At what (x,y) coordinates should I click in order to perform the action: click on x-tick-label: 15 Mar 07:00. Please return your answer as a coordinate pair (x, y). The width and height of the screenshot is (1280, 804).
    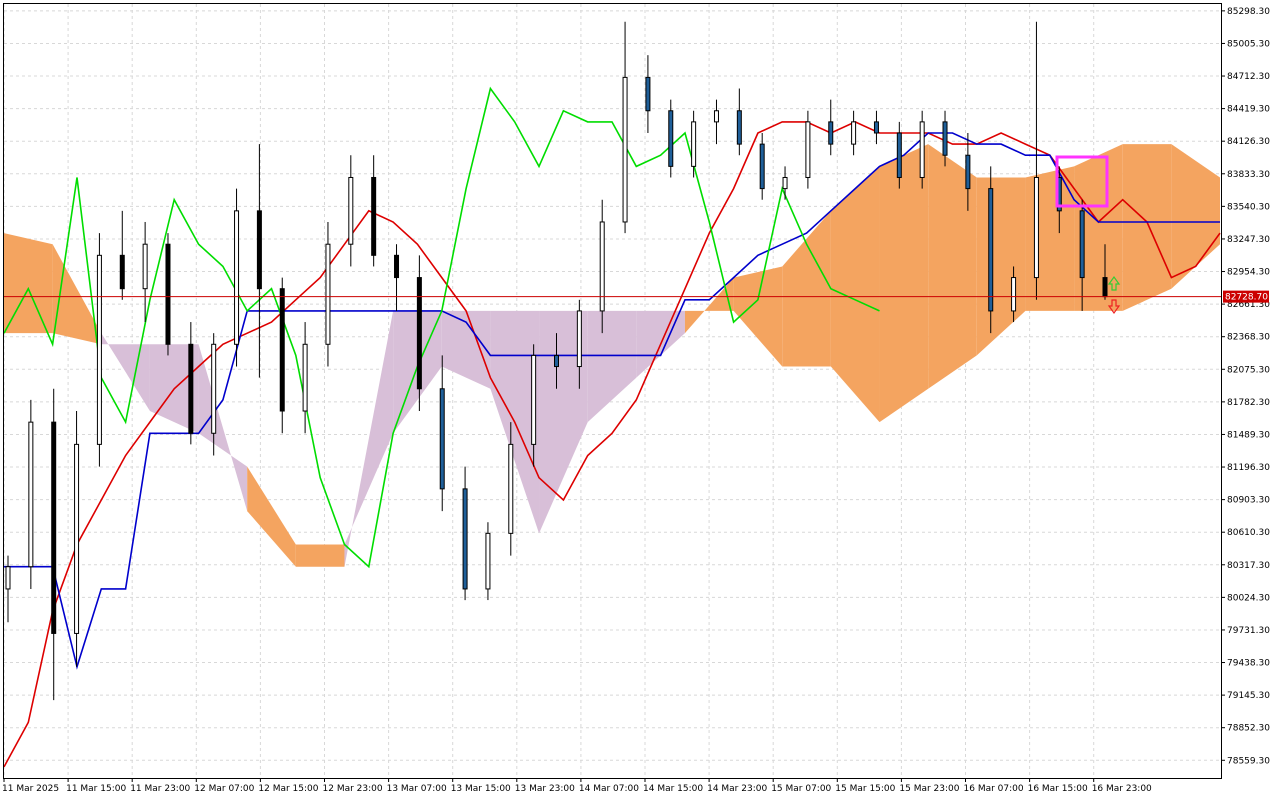
    Looking at the image, I should click on (801, 789).